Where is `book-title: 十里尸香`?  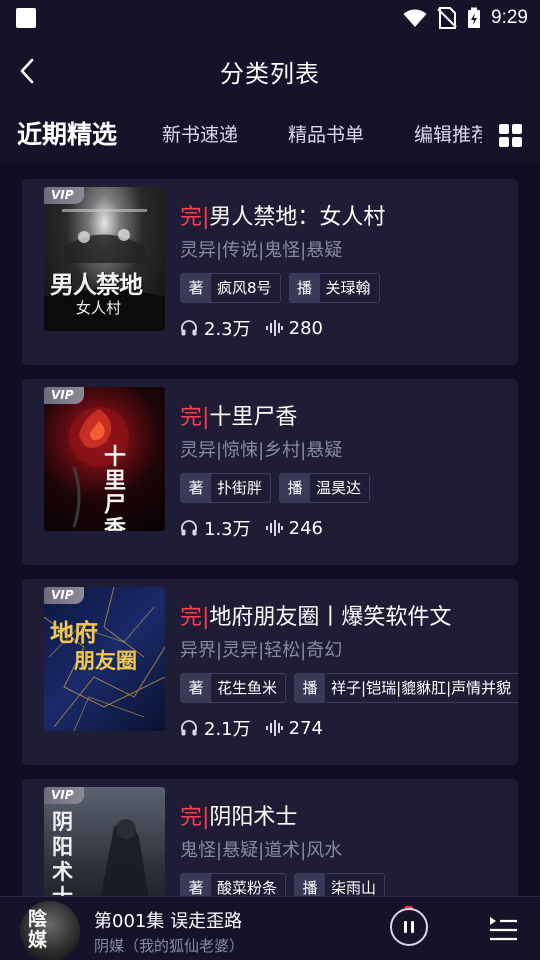
book-title: 十里尸香 is located at coordinates (253, 417).